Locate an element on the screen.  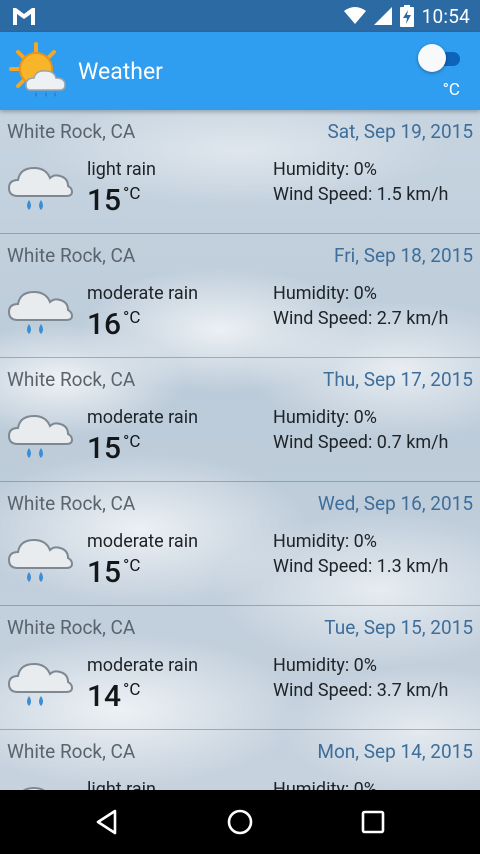
app-logo-icon is located at coordinates (37, 69).